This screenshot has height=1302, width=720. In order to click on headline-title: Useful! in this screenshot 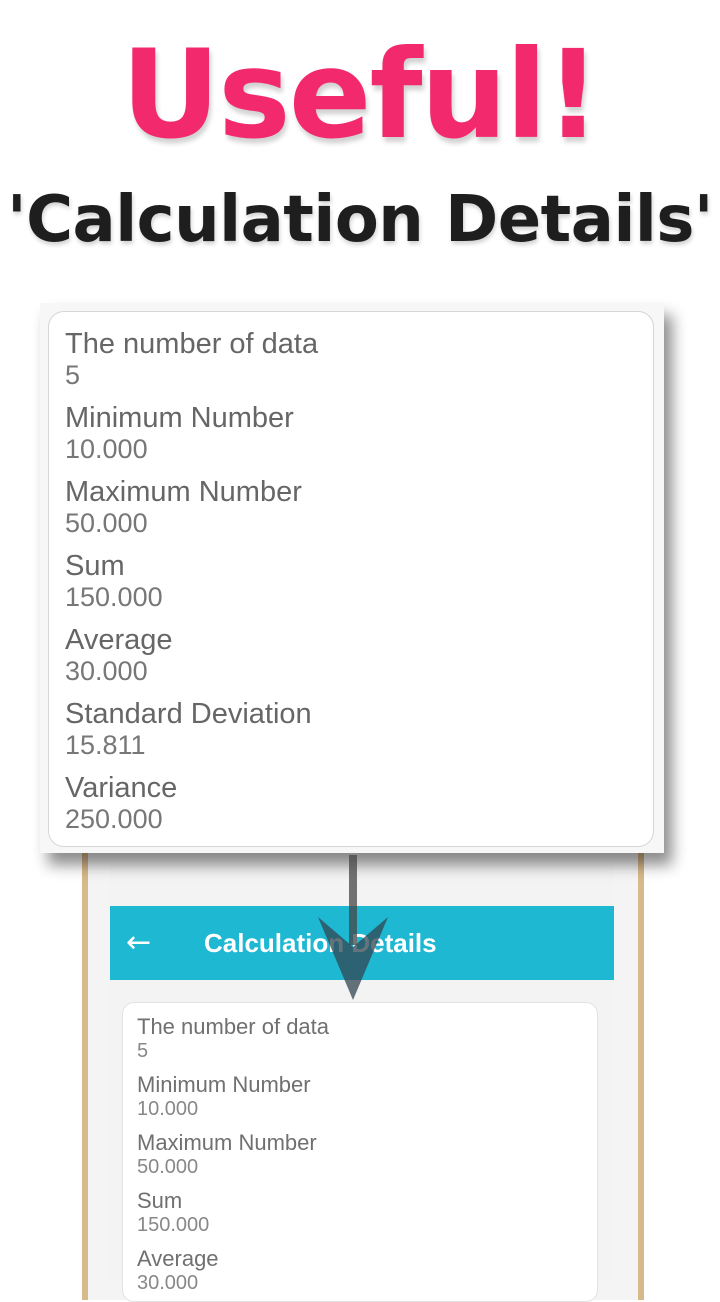, I will do `click(361, 95)`.